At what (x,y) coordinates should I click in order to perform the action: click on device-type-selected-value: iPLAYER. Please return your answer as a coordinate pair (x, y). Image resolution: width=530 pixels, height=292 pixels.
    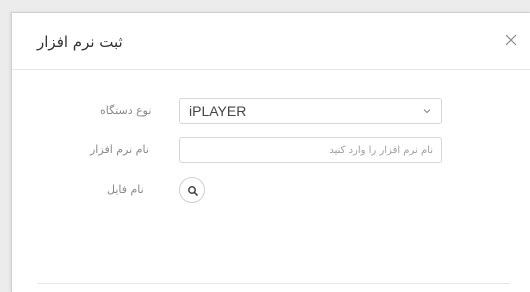
    Looking at the image, I should click on (218, 111).